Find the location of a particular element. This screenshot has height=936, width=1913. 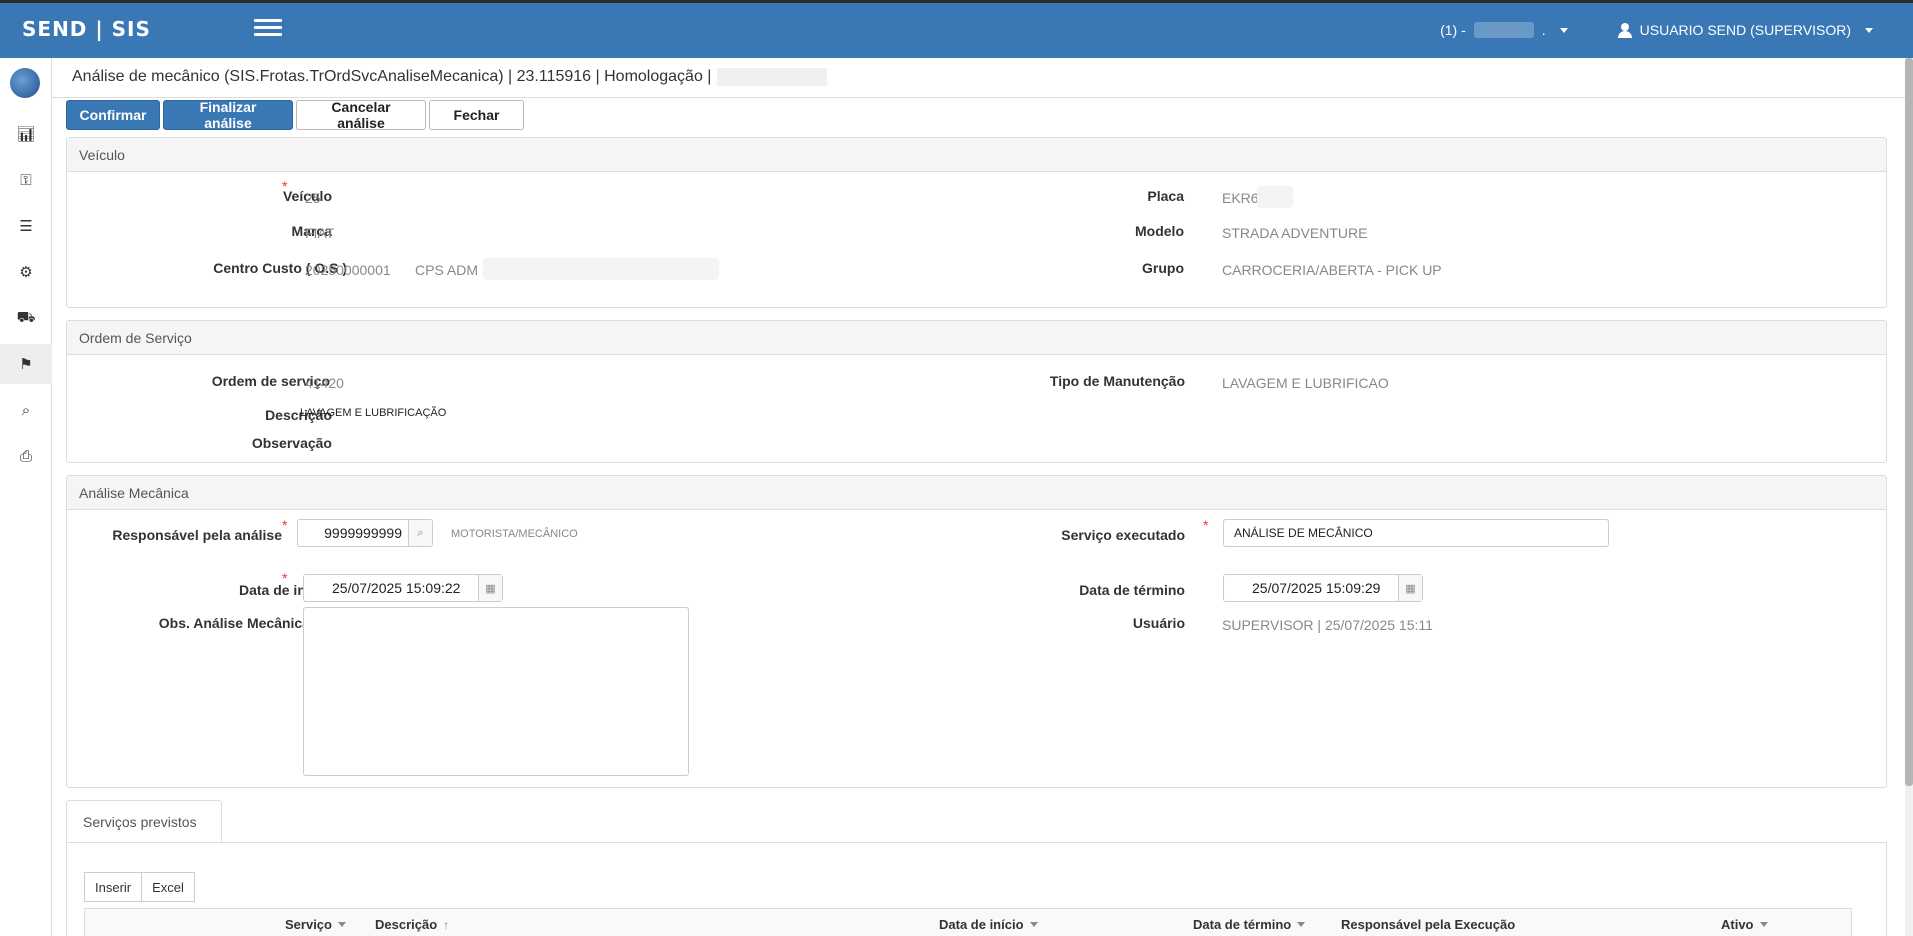

tipo-manutencao-value: LAVAGEM E LUBRIFICAO is located at coordinates (1305, 383).